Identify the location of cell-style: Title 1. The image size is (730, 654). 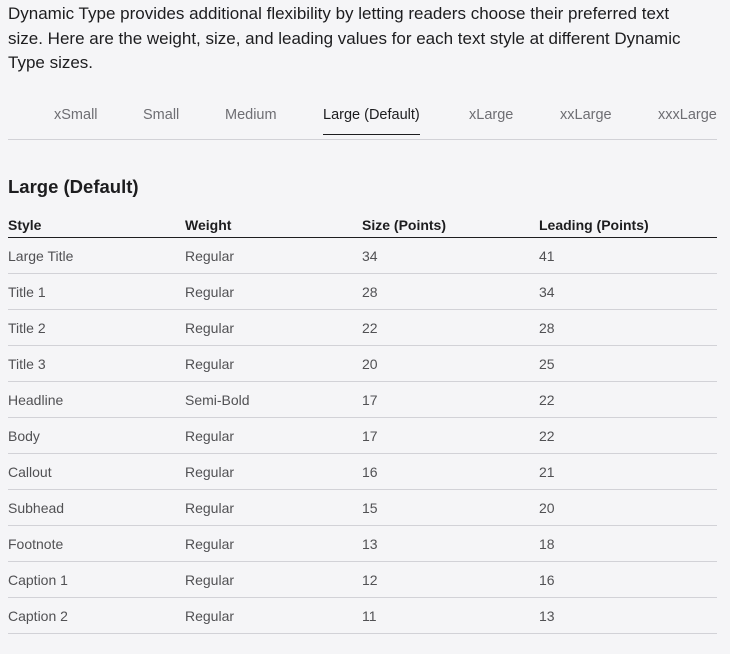
(96, 291).